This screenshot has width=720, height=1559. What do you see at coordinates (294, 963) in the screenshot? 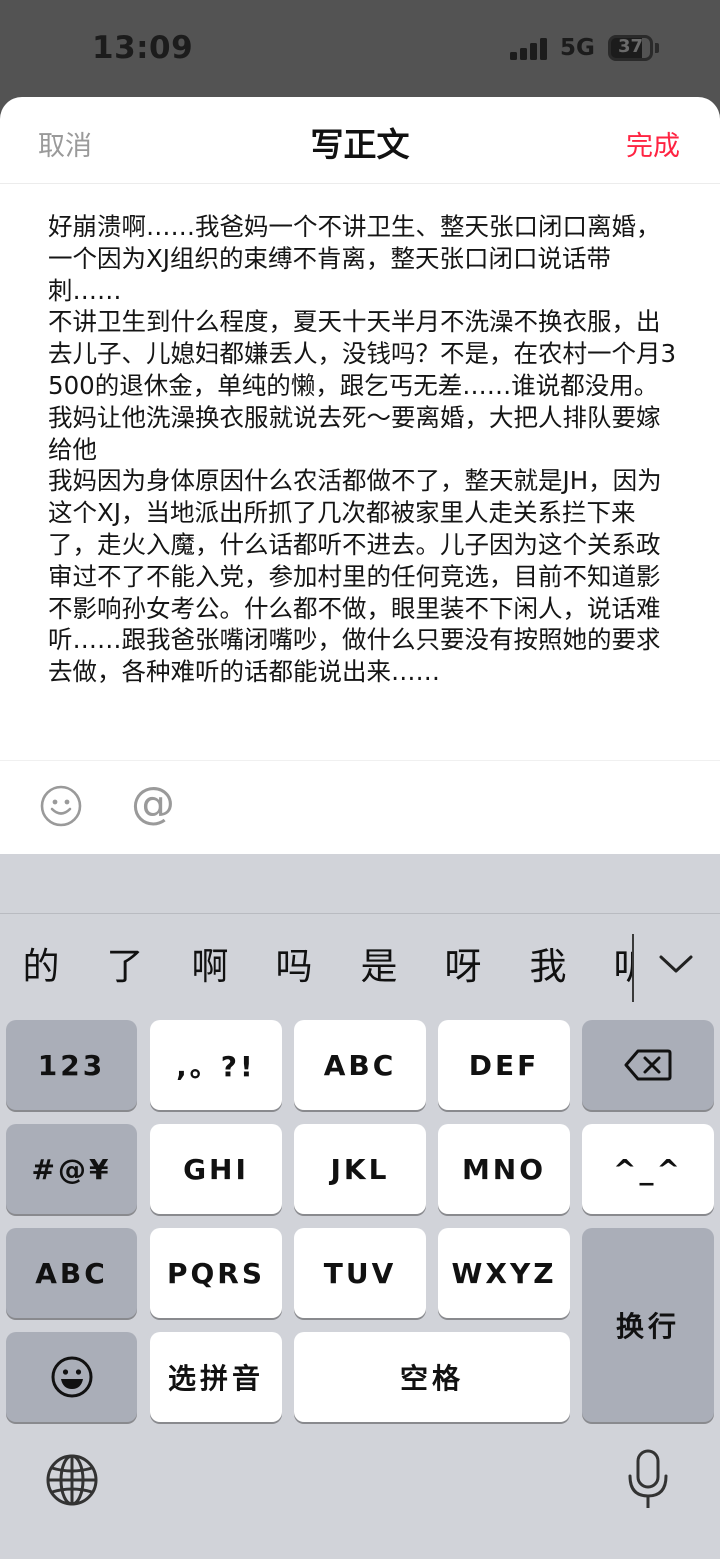
I see `candidate-word: 吗` at bounding box center [294, 963].